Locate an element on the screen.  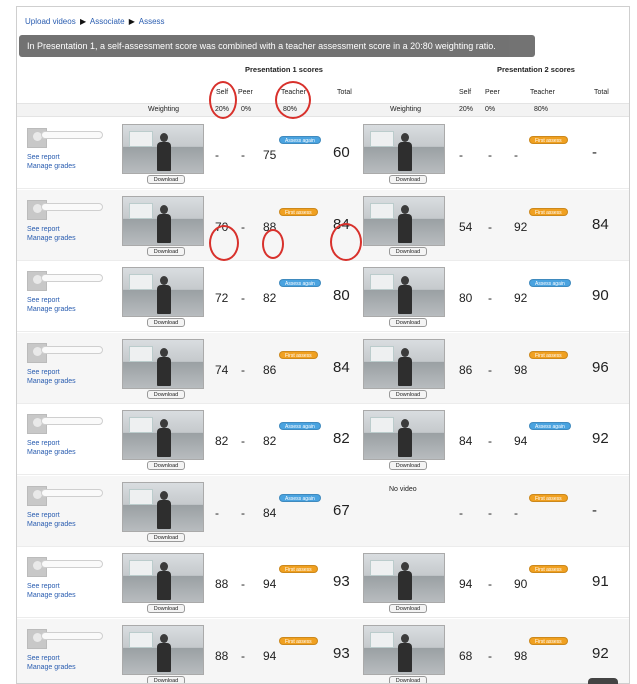
highlight-circle-total-score is located at coordinates (346, 242).